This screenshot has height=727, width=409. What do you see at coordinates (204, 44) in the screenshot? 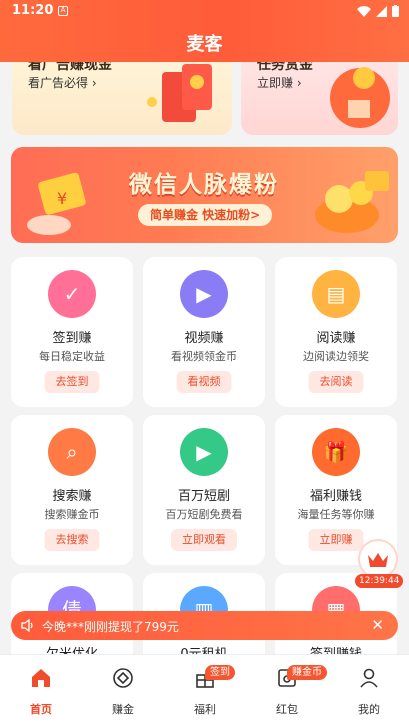
I see `page-title: 麦客` at bounding box center [204, 44].